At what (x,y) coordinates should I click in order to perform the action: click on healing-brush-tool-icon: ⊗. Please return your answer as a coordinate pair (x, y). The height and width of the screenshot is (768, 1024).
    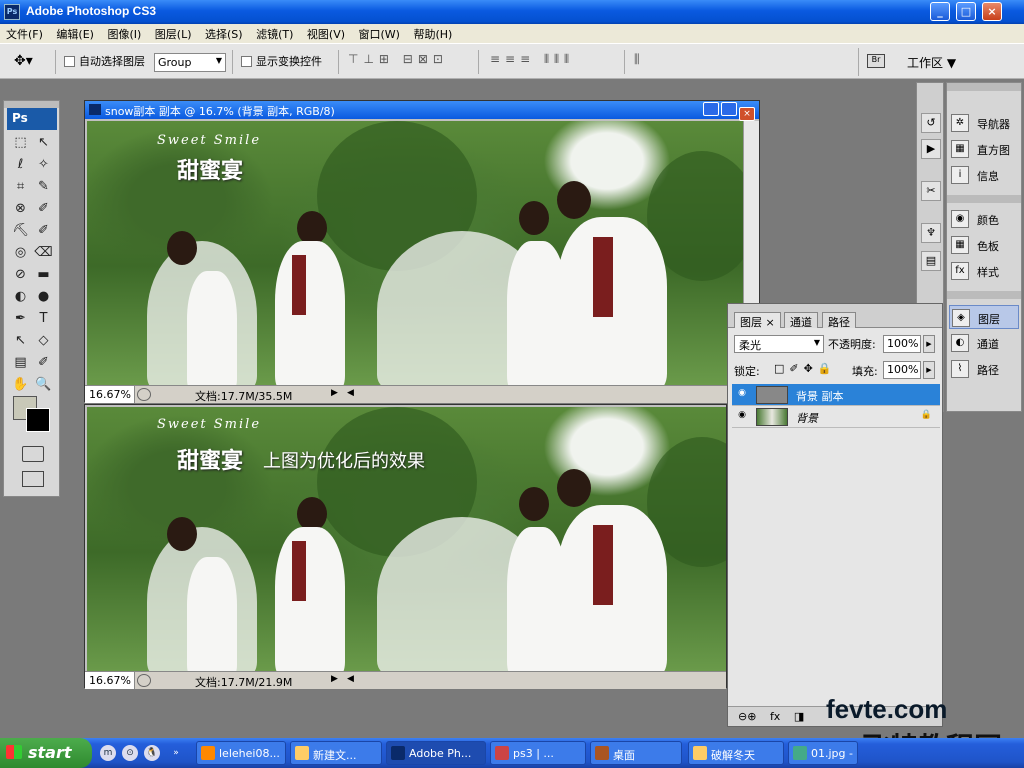
    Looking at the image, I should click on (20, 212).